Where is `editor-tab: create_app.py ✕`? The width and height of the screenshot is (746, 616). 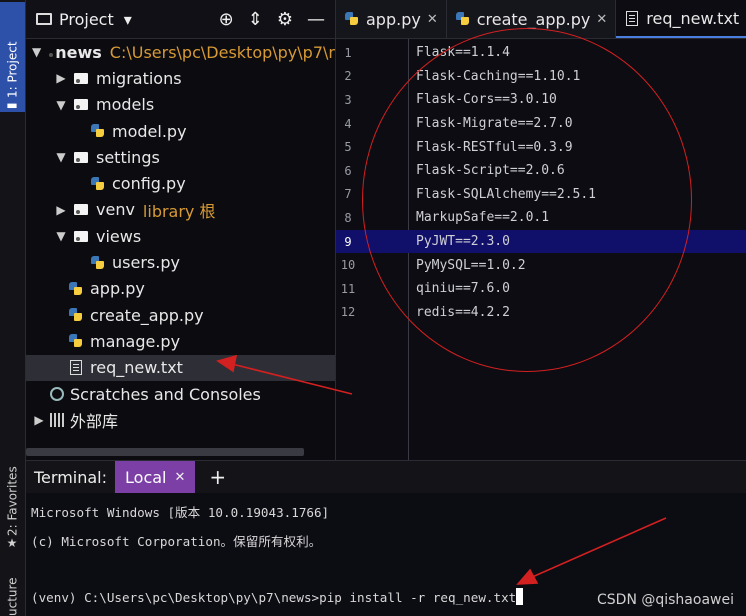
editor-tab: create_app.py ✕ is located at coordinates (532, 19).